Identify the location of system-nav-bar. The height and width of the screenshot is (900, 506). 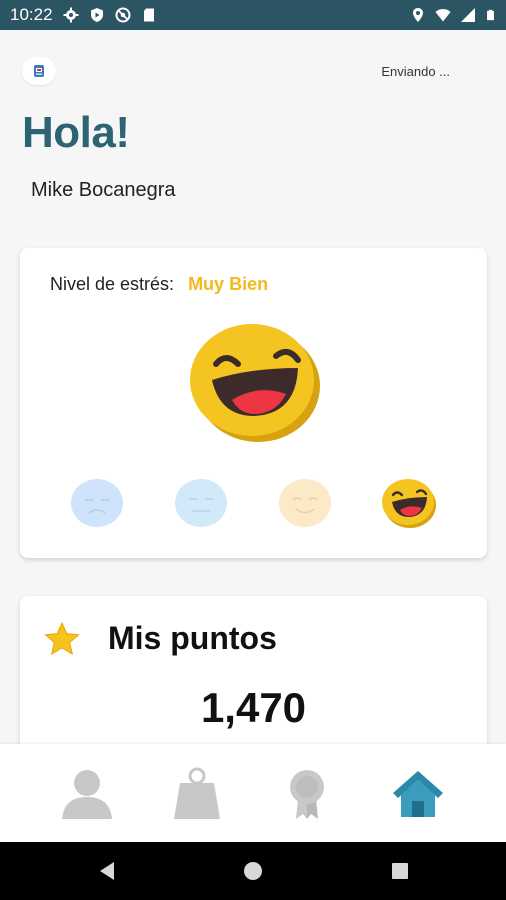
(253, 871).